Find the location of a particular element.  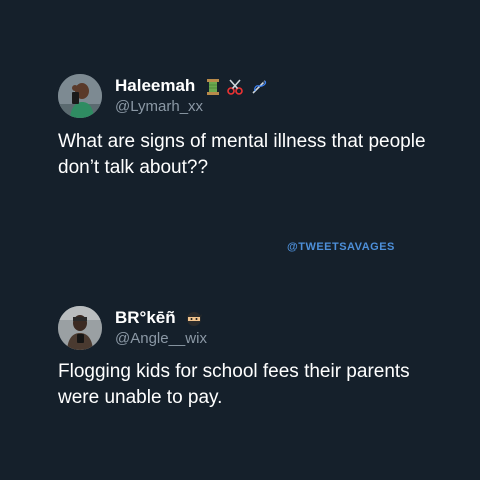

thread-spool-icon is located at coordinates (213, 87).